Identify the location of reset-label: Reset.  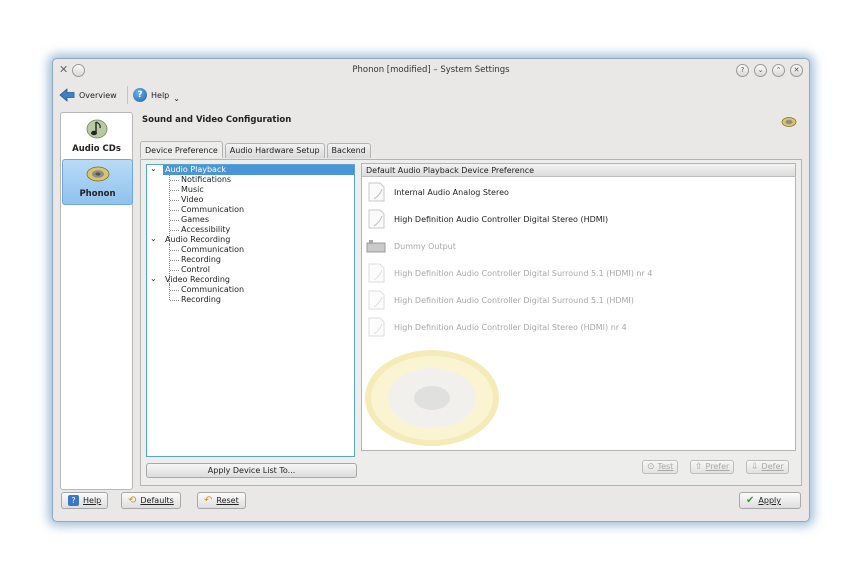
(227, 500).